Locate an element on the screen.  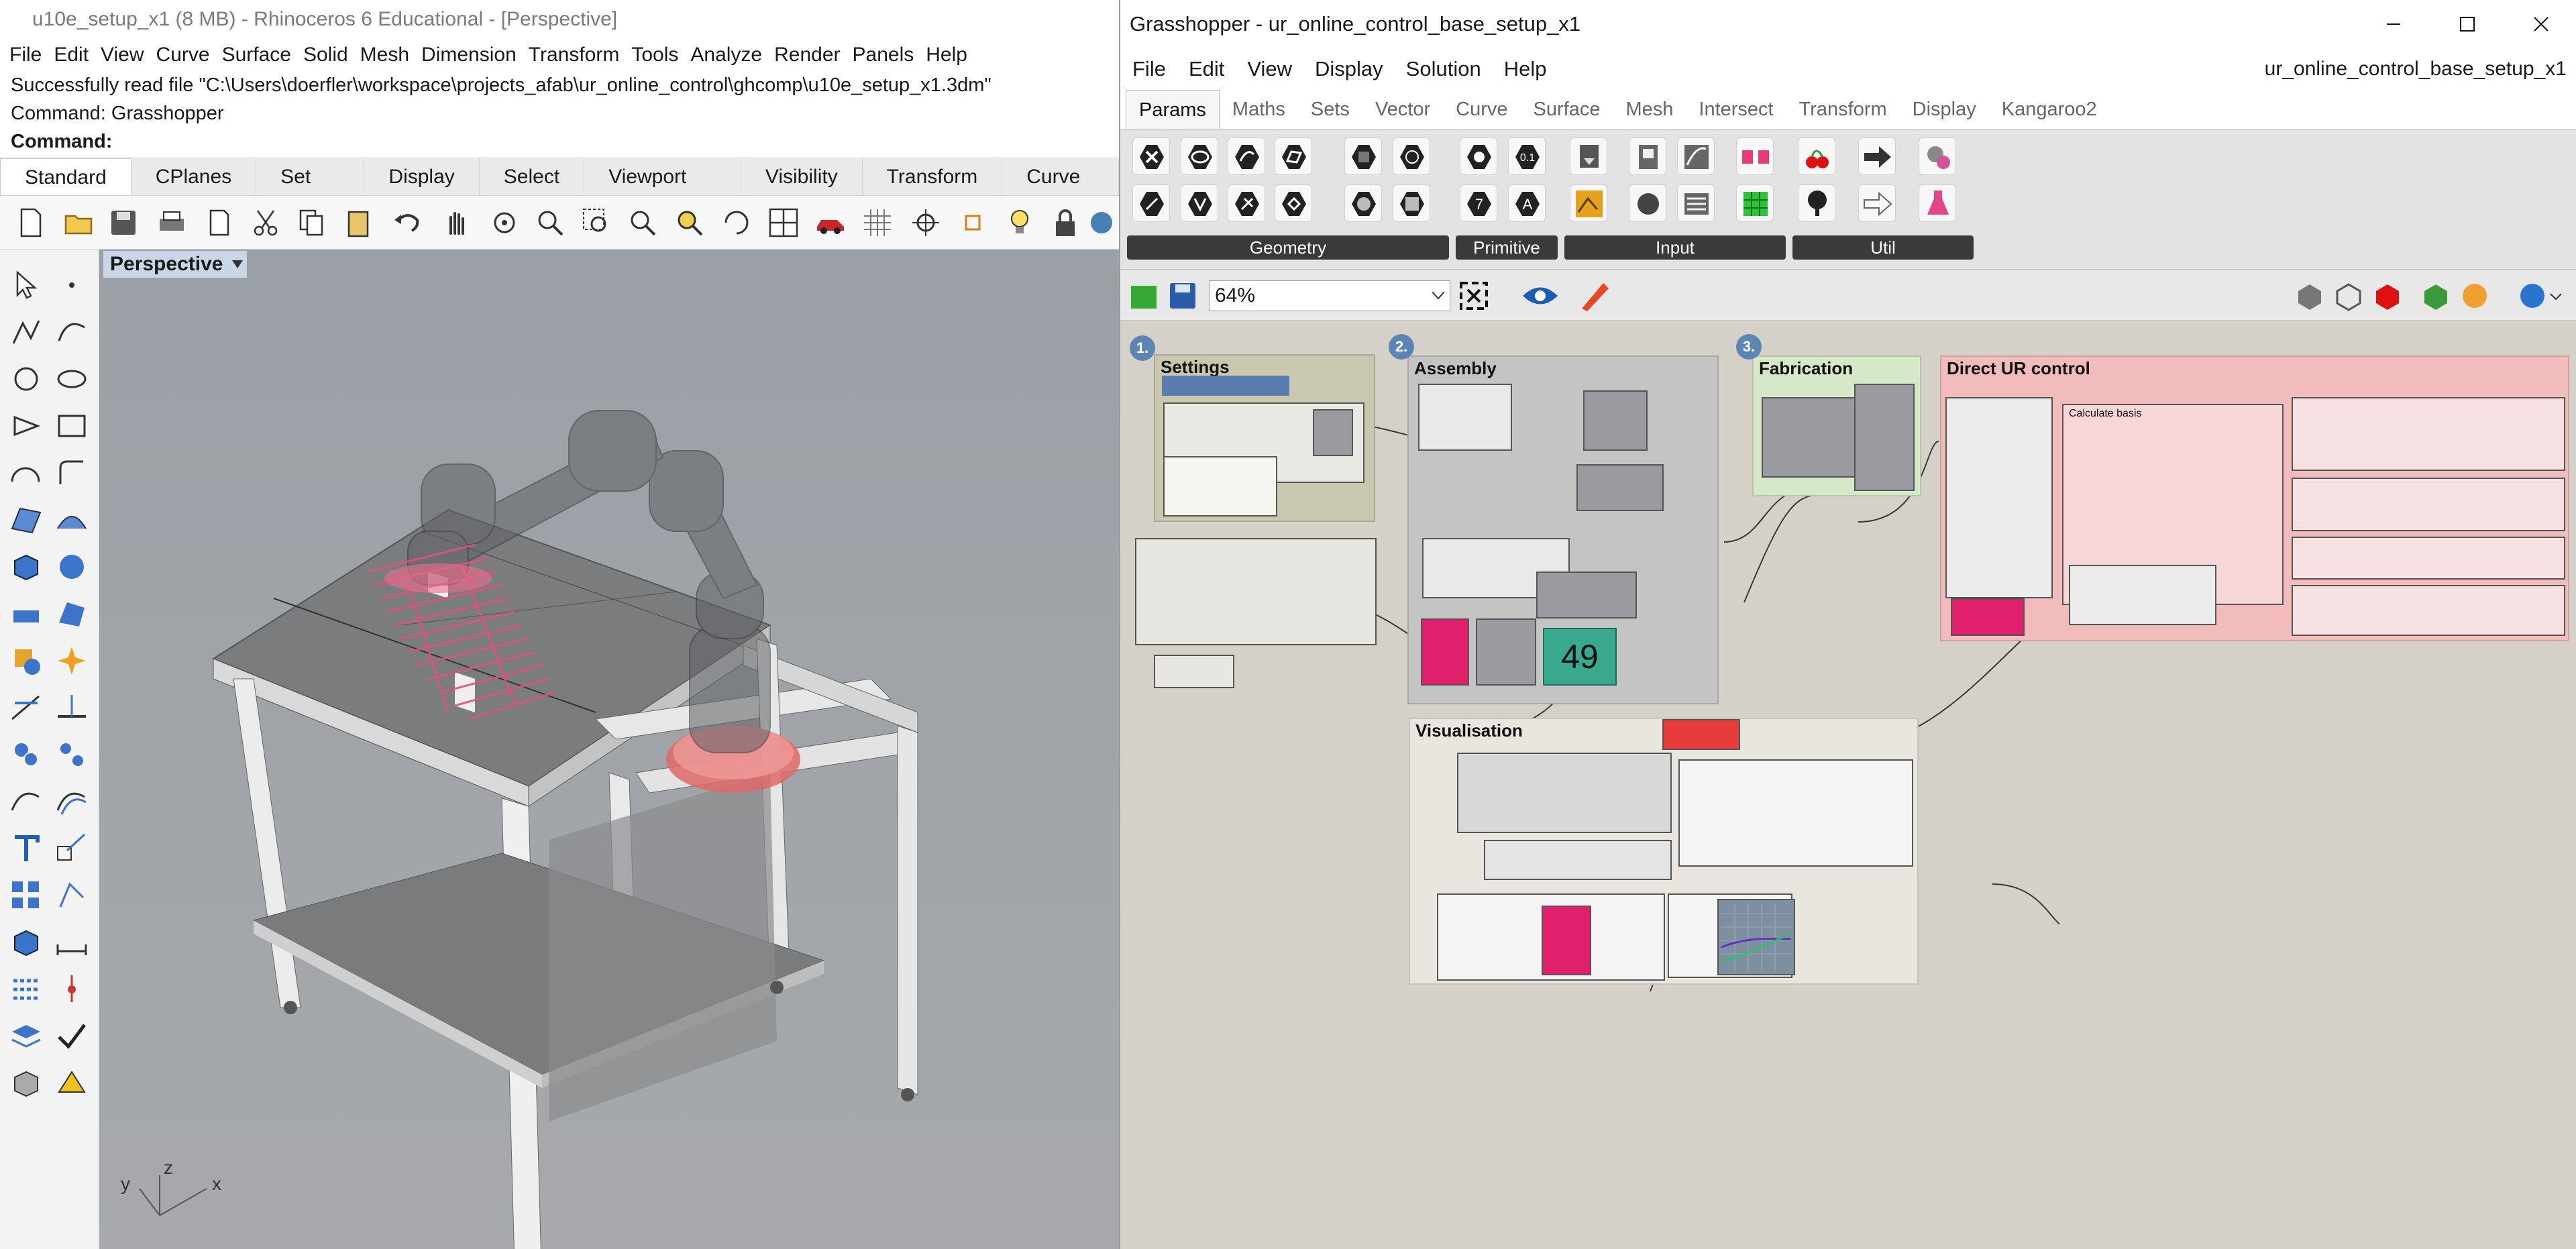
menu-surface: Surface is located at coordinates (257, 55).